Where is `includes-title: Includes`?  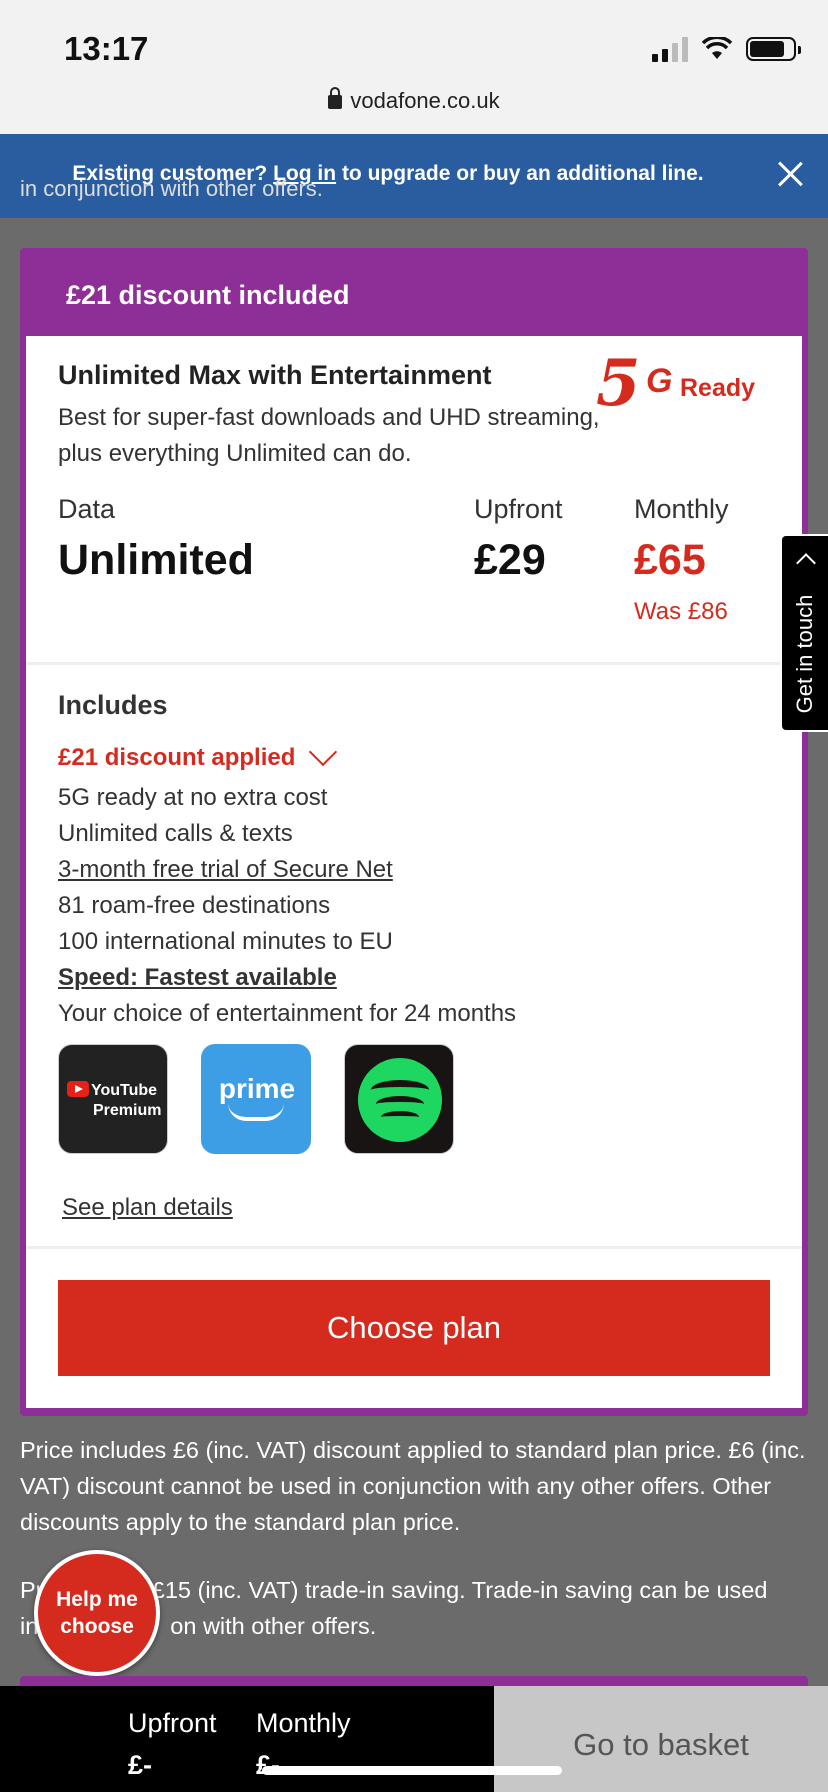 includes-title: Includes is located at coordinates (113, 705).